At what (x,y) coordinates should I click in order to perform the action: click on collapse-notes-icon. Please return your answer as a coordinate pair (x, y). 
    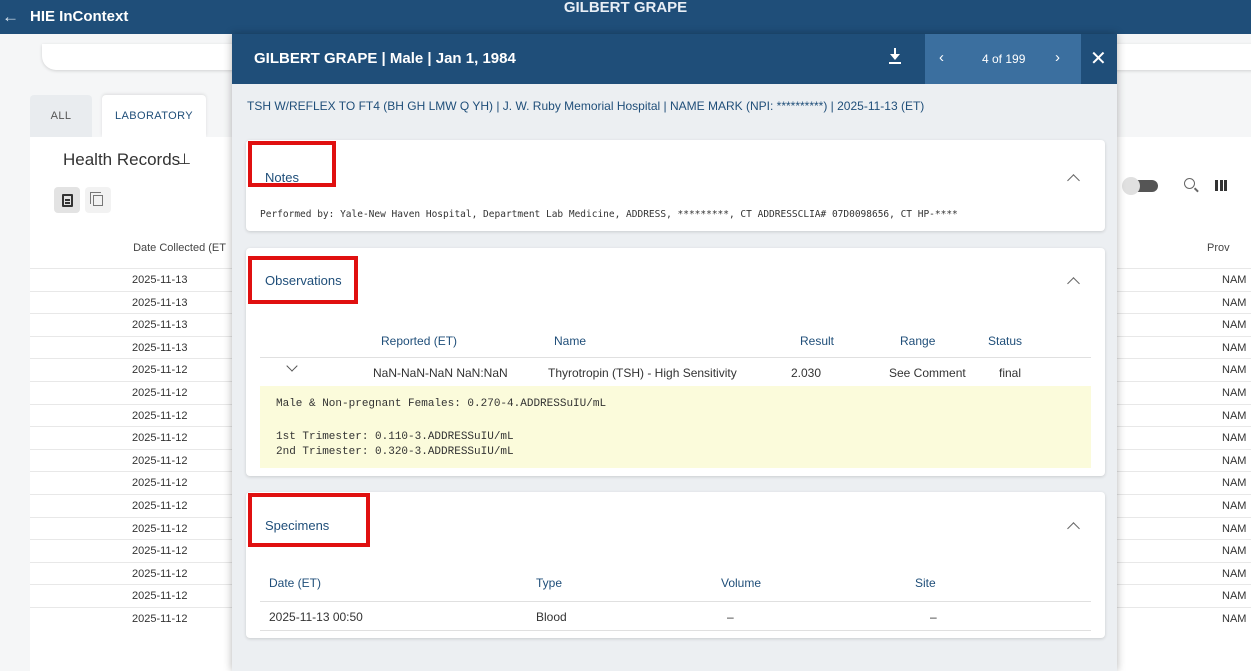
    Looking at the image, I should click on (1073, 180).